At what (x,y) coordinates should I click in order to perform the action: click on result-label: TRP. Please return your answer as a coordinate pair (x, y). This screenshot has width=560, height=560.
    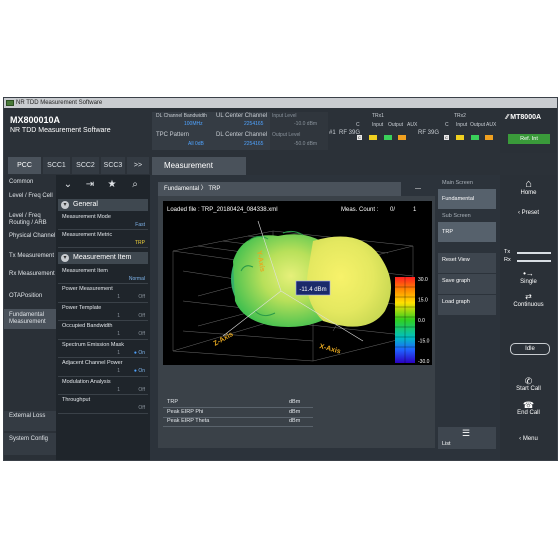
    Looking at the image, I should click on (172, 402).